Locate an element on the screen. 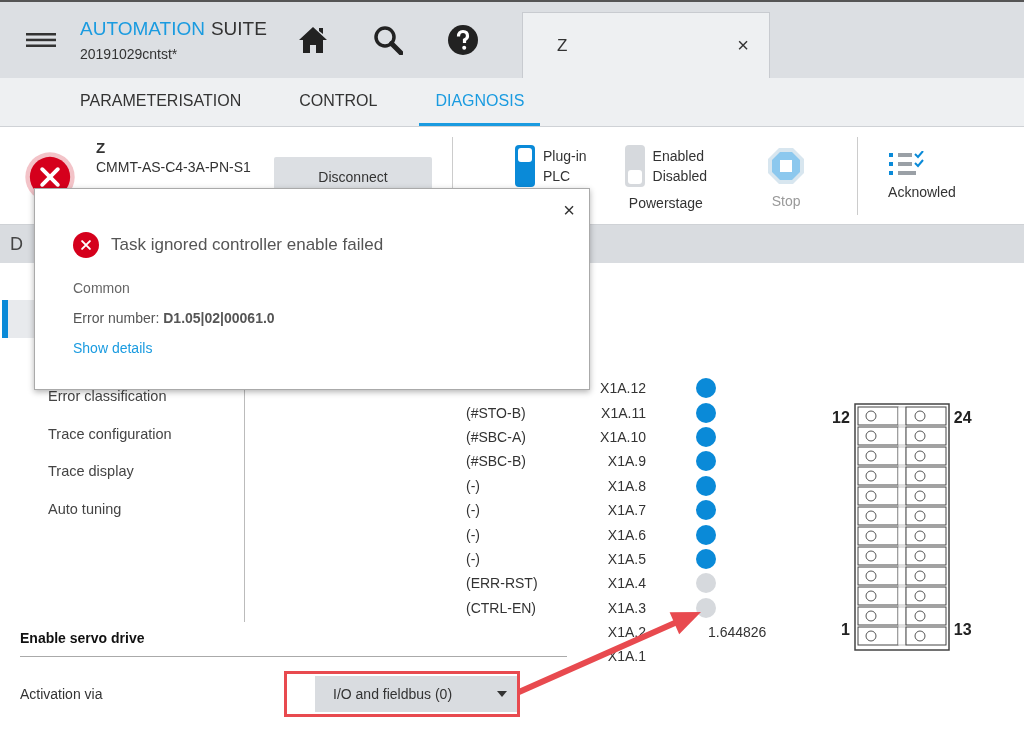 This screenshot has width=1024, height=732. pin-number: 24 is located at coordinates (962, 418).